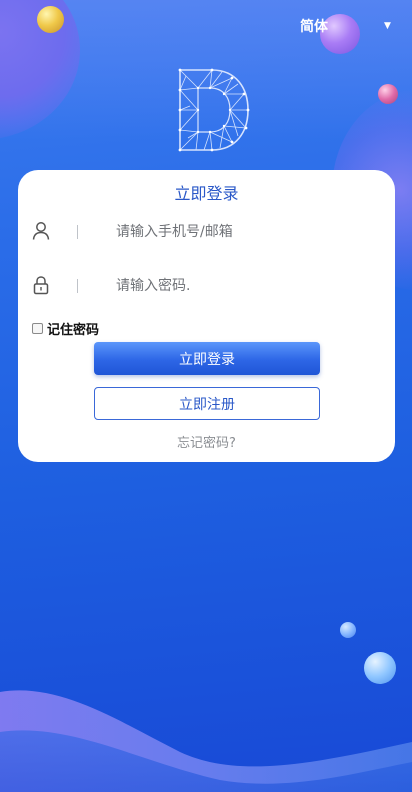  Describe the element at coordinates (246, 232) in the screenshot. I see `username-input` at that location.